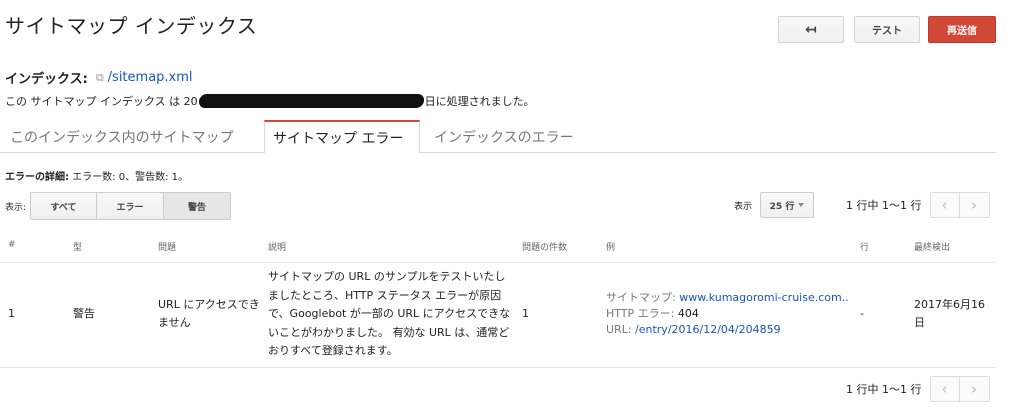 This screenshot has height=420, width=1024. What do you see at coordinates (498, 262) in the screenshot?
I see `header-divider` at bounding box center [498, 262].